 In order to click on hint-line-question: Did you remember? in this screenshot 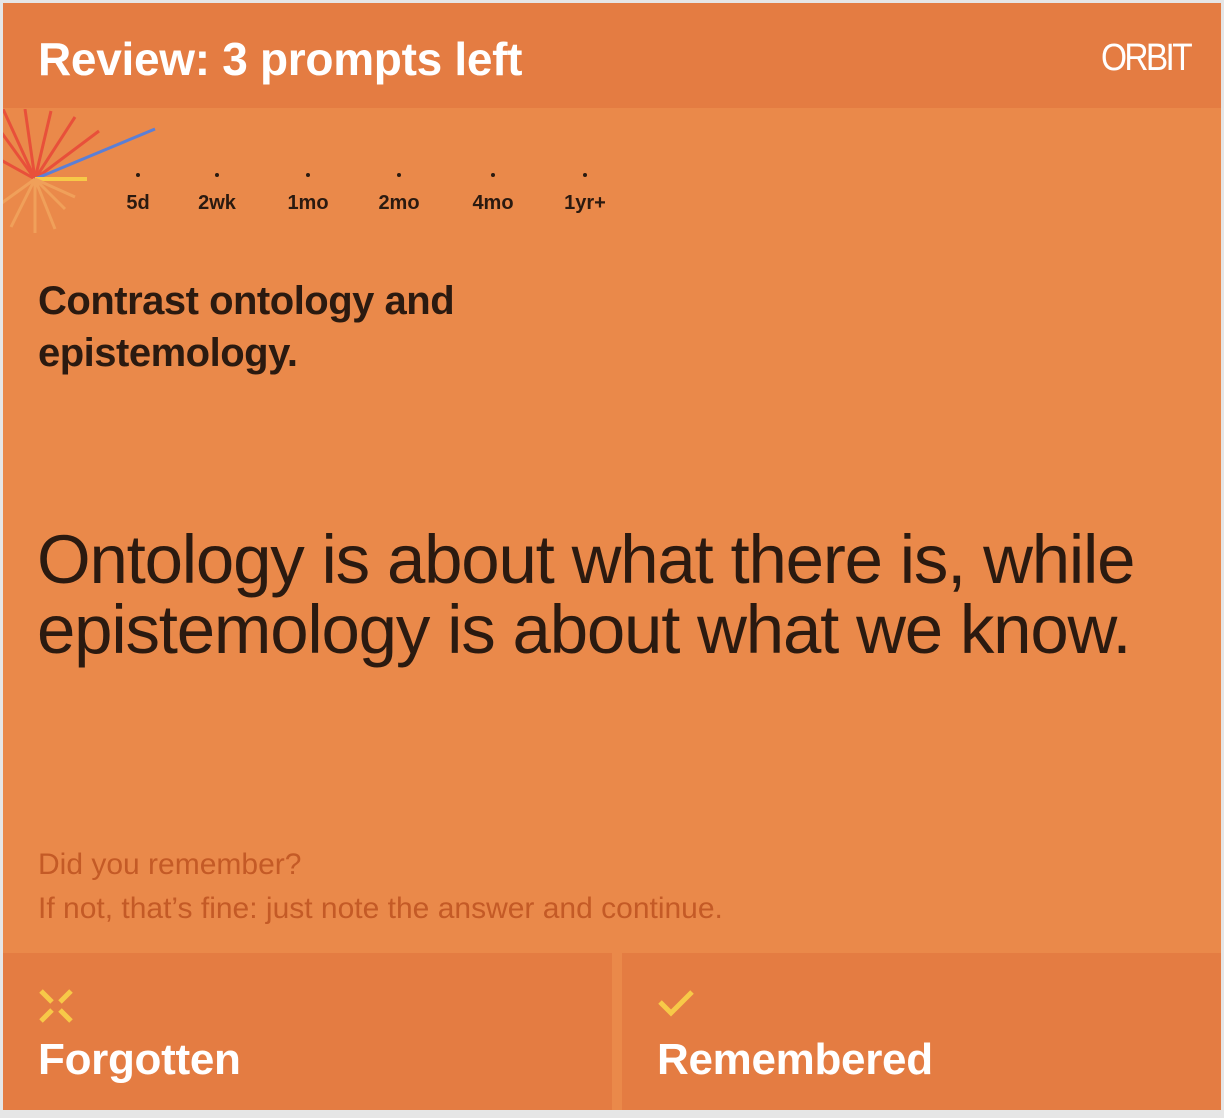, I will do `click(170, 864)`.